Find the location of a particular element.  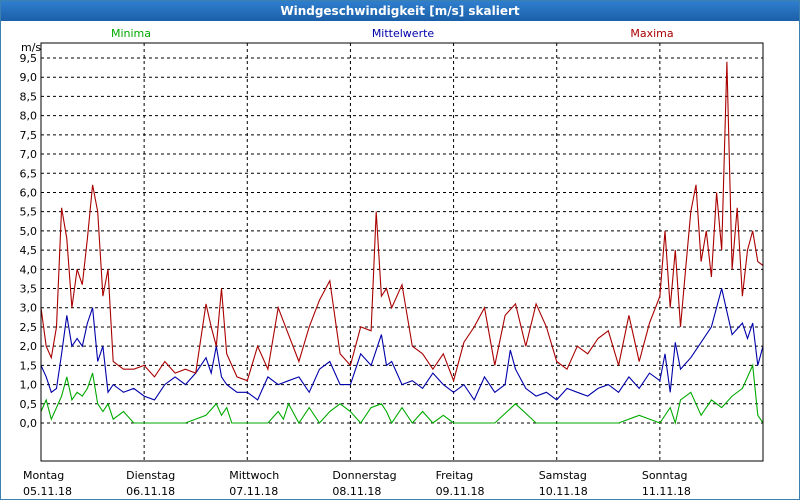

x-day-label: Sonntag is located at coordinates (665, 475).